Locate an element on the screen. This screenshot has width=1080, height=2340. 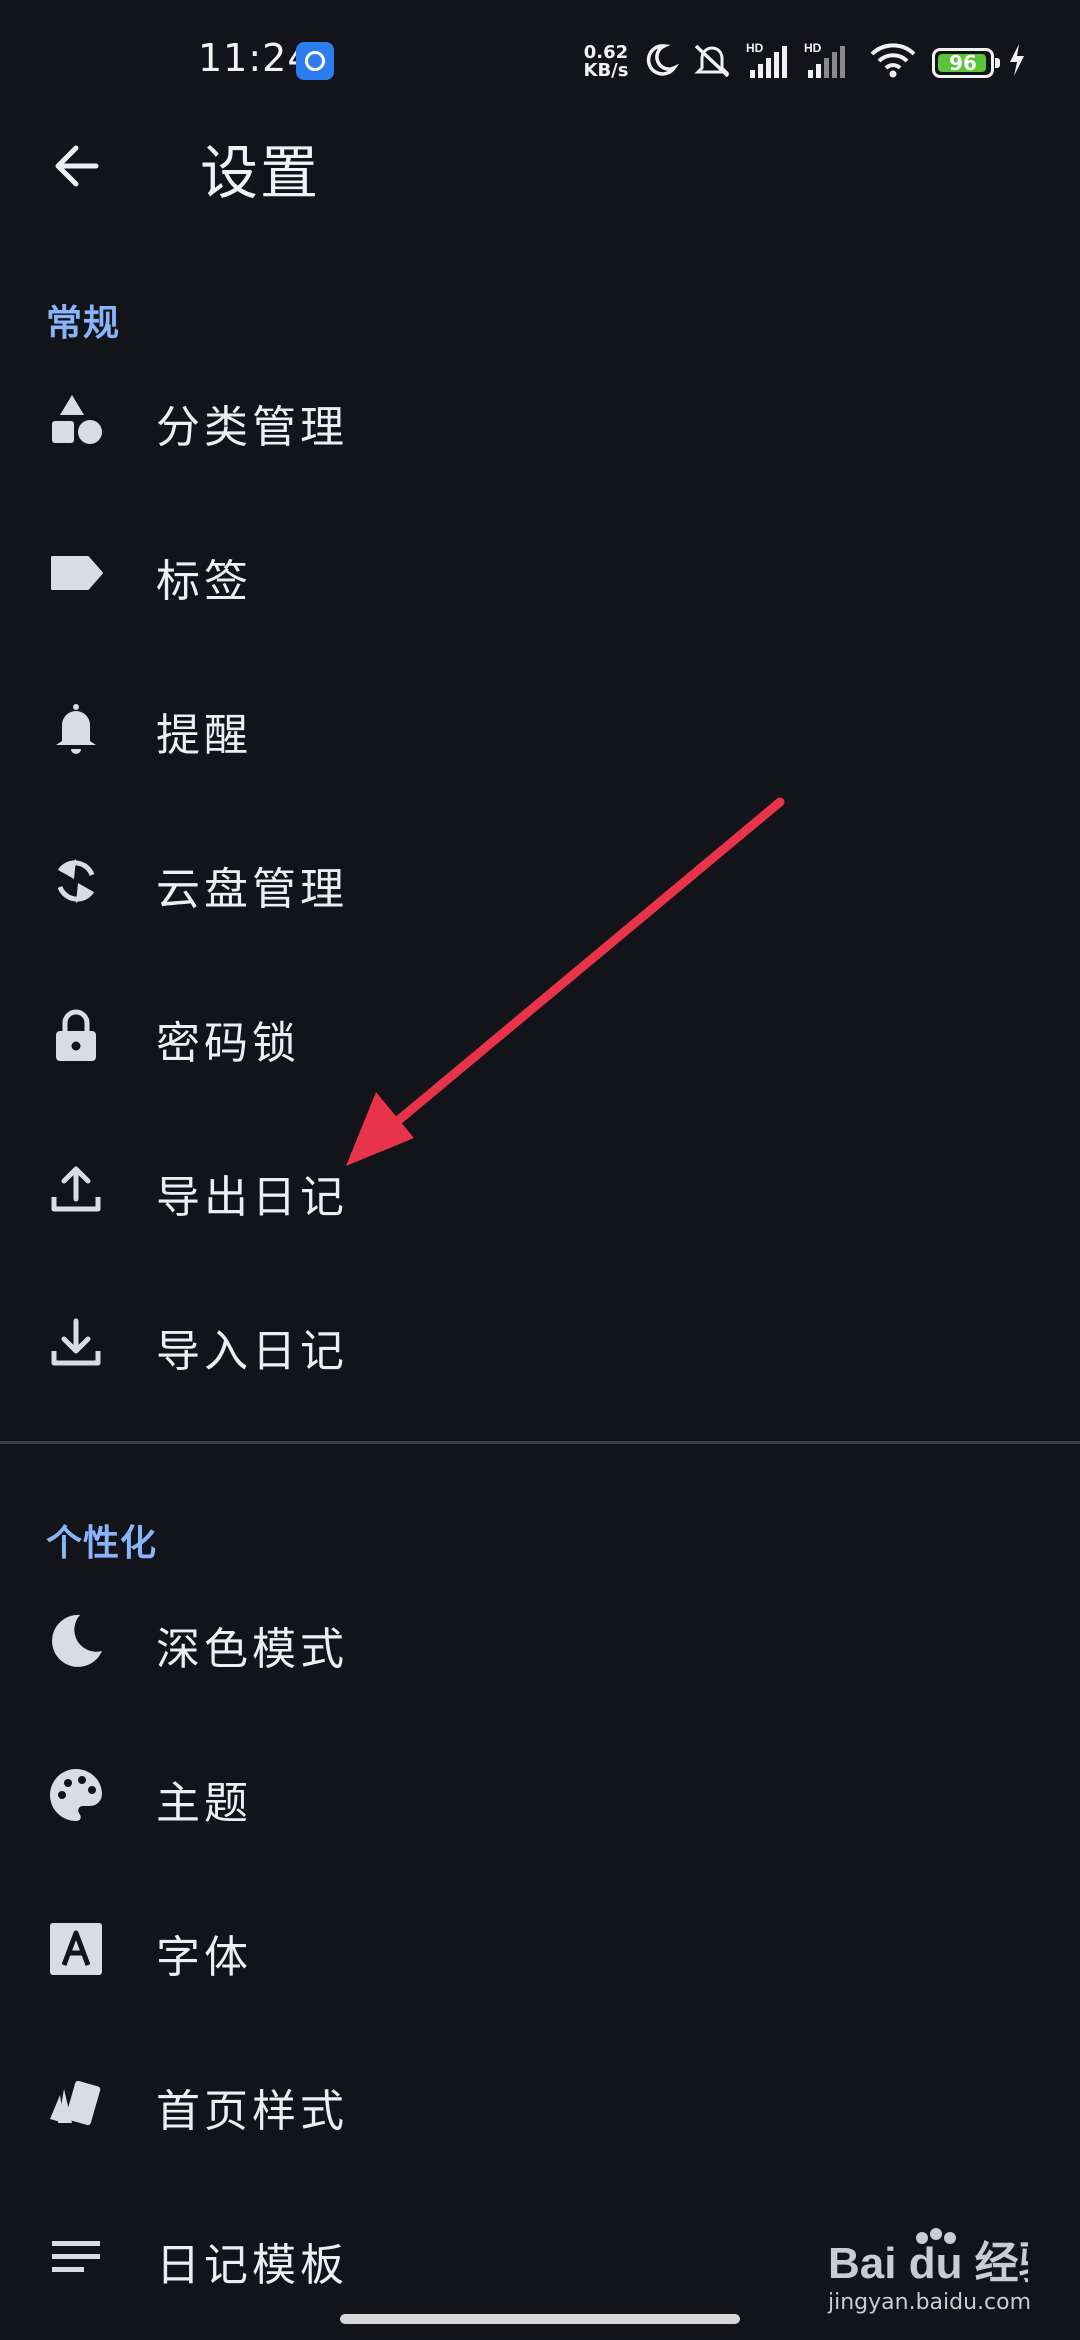
section-header-general: 常规 is located at coordinates (83, 323).